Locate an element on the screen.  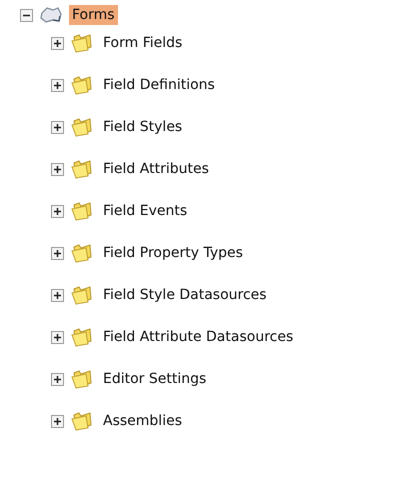
tree-item: Field Events is located at coordinates (145, 211).